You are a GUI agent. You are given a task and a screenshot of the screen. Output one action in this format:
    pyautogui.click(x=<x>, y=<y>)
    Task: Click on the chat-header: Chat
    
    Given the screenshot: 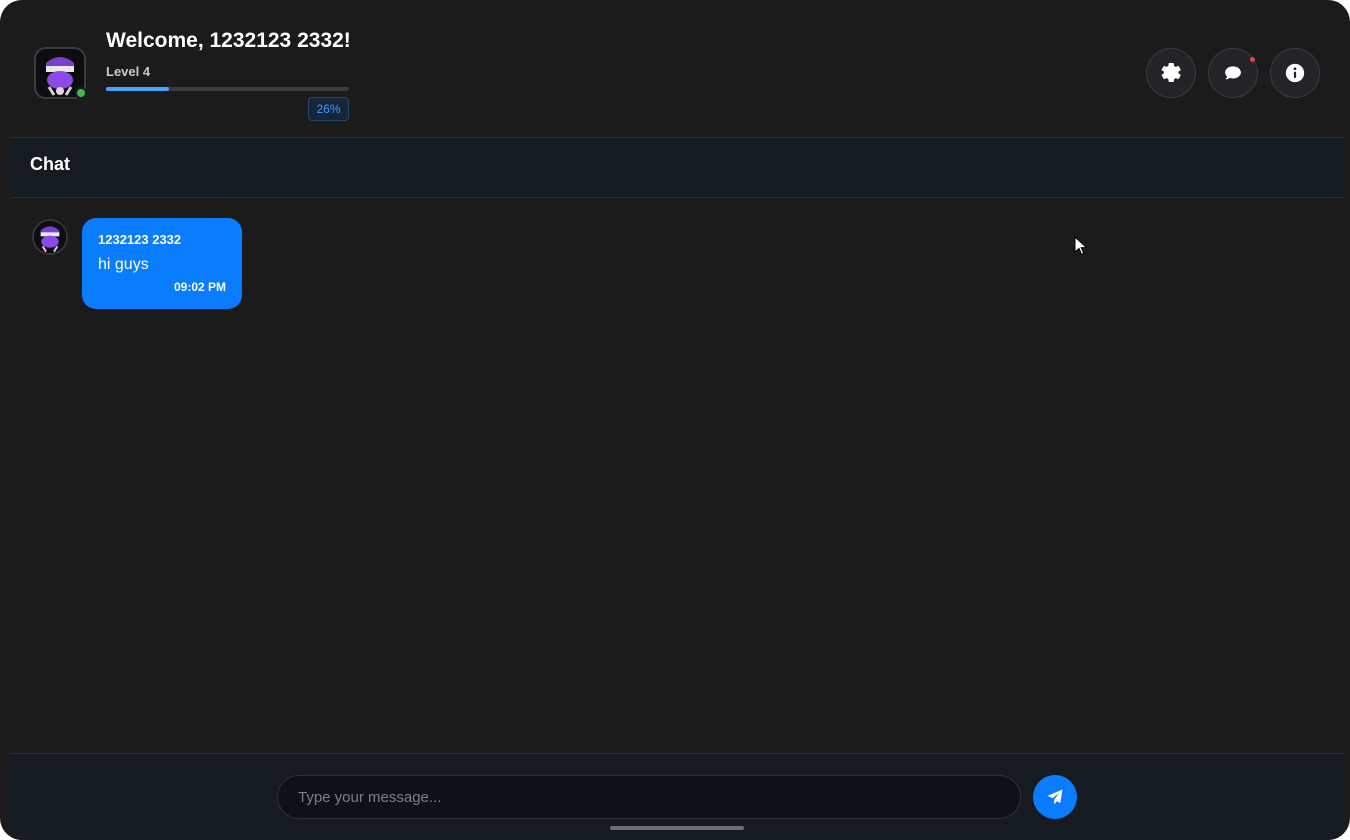 What is the action you would take?
    pyautogui.click(x=677, y=168)
    